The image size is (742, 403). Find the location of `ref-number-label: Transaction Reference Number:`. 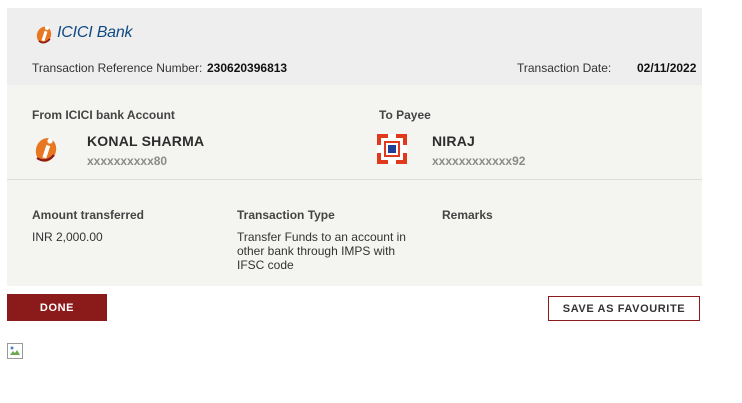

ref-number-label: Transaction Reference Number: is located at coordinates (117, 68).